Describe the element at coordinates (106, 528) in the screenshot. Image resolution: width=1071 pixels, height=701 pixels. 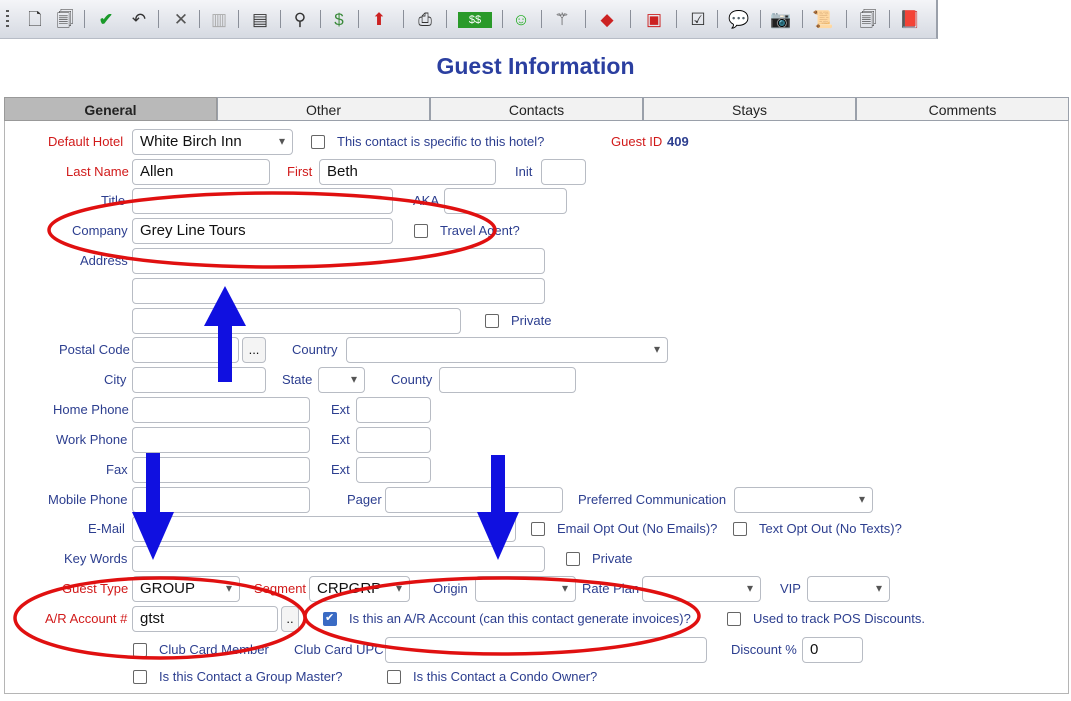
I see `email-label: E-Mail` at that location.